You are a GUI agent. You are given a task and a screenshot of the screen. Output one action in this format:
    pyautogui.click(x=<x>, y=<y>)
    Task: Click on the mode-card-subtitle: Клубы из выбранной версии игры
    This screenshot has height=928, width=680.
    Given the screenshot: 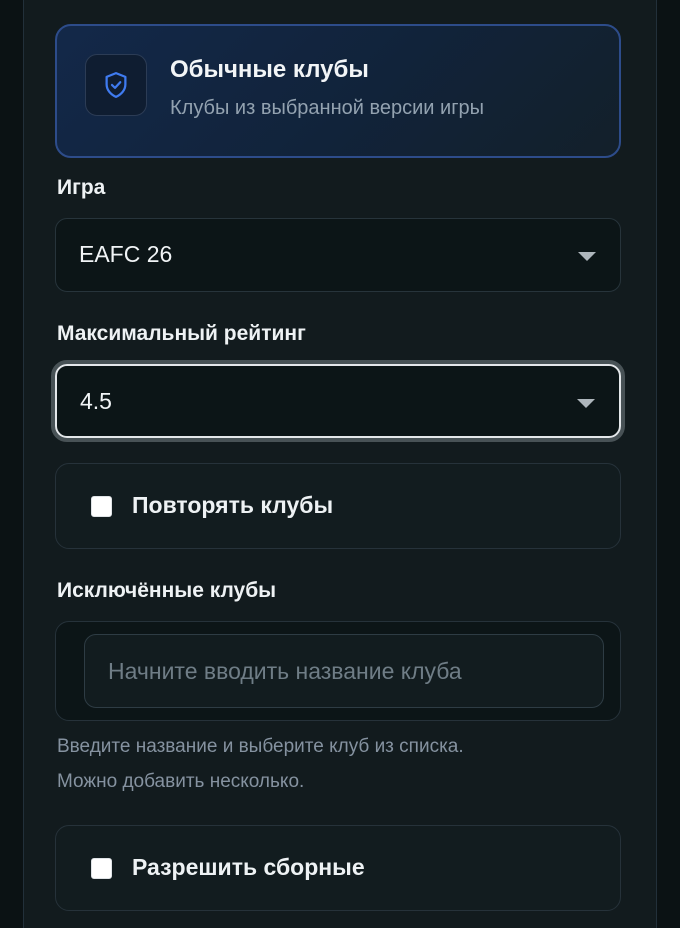 What is the action you would take?
    pyautogui.click(x=327, y=108)
    